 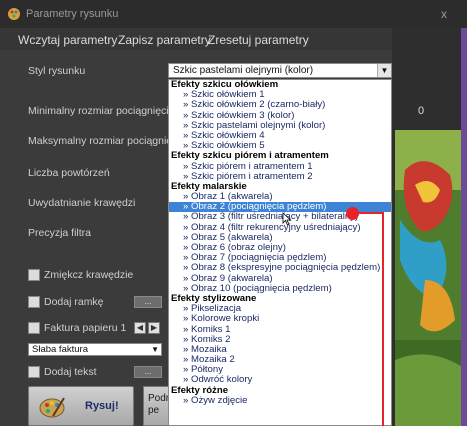 What do you see at coordinates (34, 275) in the screenshot?
I see `zmiekcz-krawedzie-checkbox` at bounding box center [34, 275].